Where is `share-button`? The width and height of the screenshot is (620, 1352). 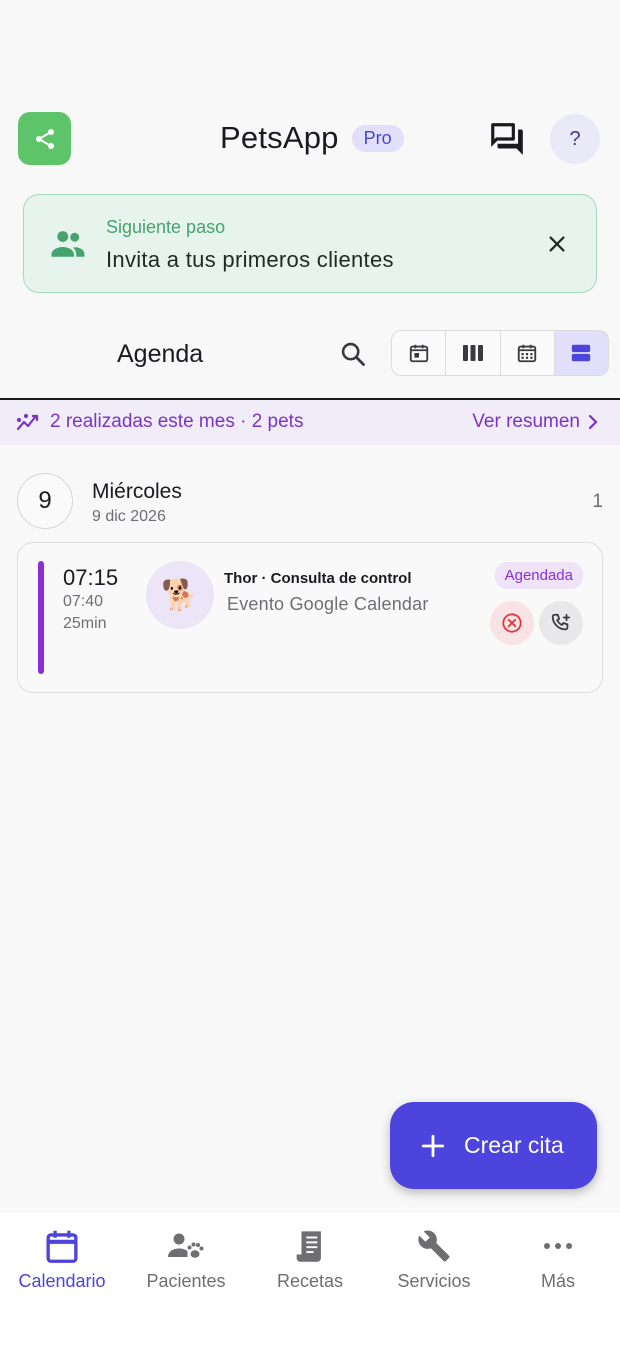 share-button is located at coordinates (44, 138).